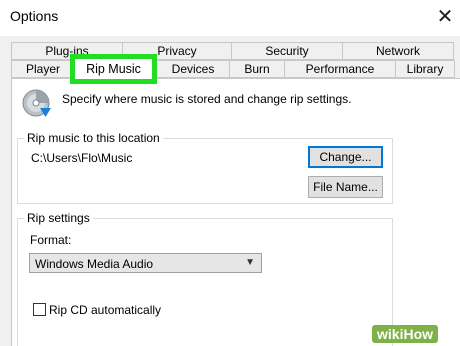 The width and height of the screenshot is (460, 346). I want to click on group-label: Rip music to this location, so click(93, 138).